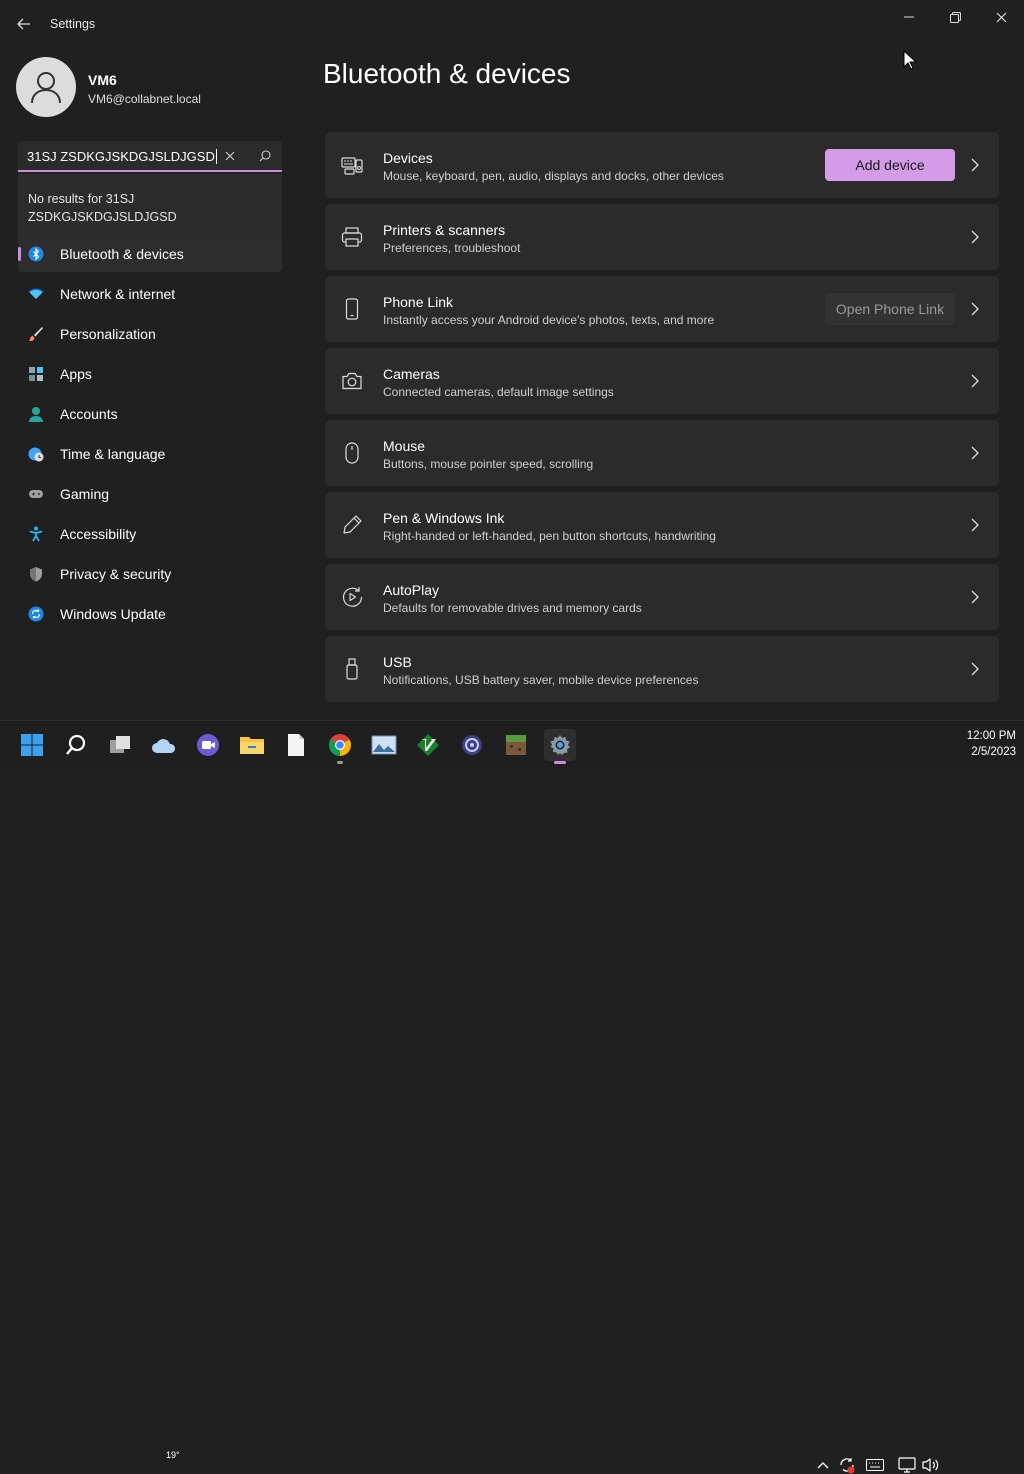 The height and width of the screenshot is (1474, 1024). What do you see at coordinates (36, 254) in the screenshot?
I see `bluetooth-icon` at bounding box center [36, 254].